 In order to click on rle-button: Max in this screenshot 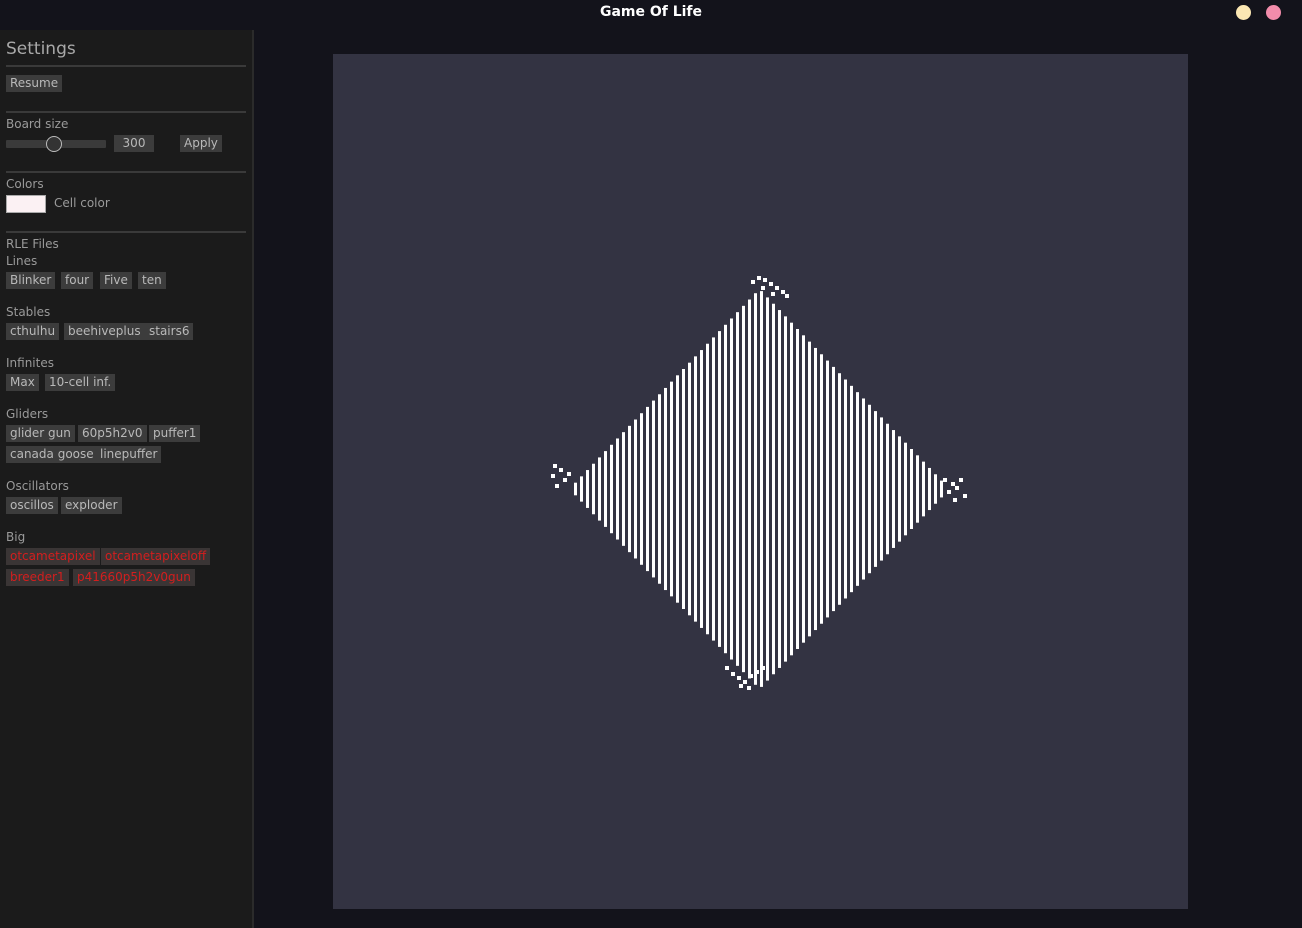, I will do `click(22, 382)`.